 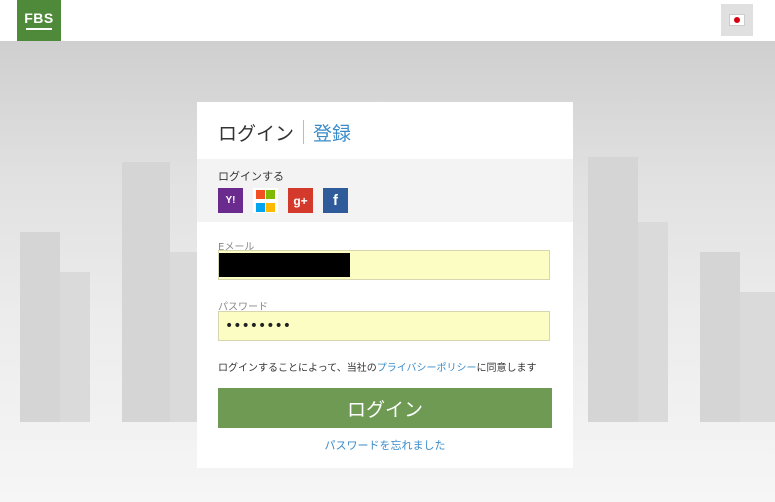 I want to click on yahoo-icon: Y!, so click(x=230, y=200).